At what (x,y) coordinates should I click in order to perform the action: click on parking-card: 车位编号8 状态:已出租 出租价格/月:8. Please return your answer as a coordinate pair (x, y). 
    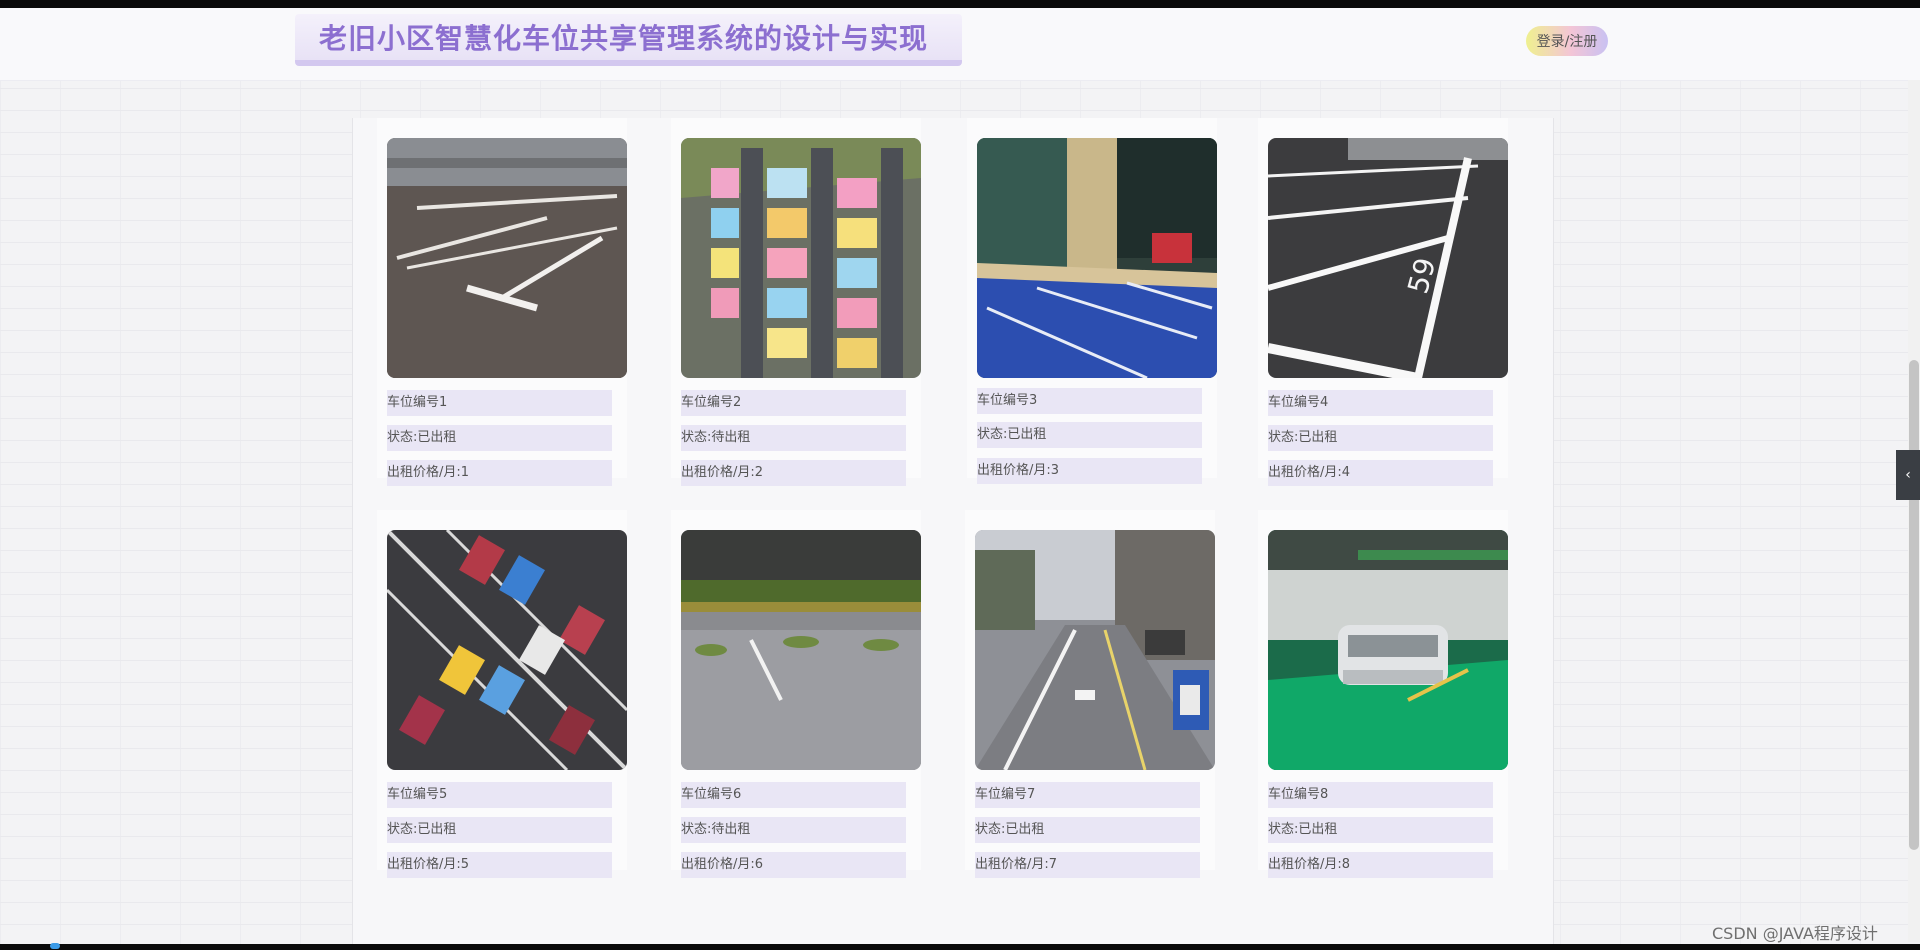
    Looking at the image, I should click on (1383, 694).